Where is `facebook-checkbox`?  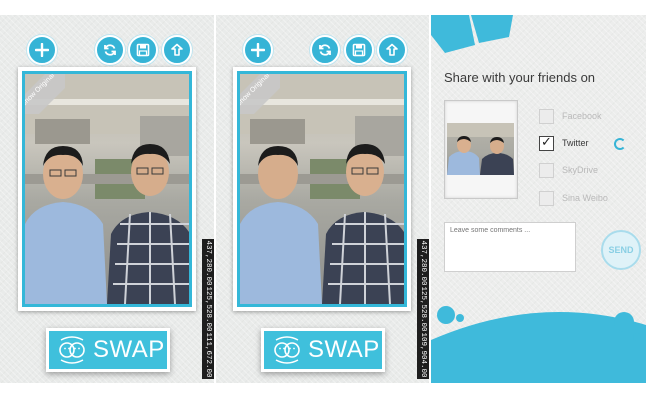
facebook-checkbox is located at coordinates (546, 116).